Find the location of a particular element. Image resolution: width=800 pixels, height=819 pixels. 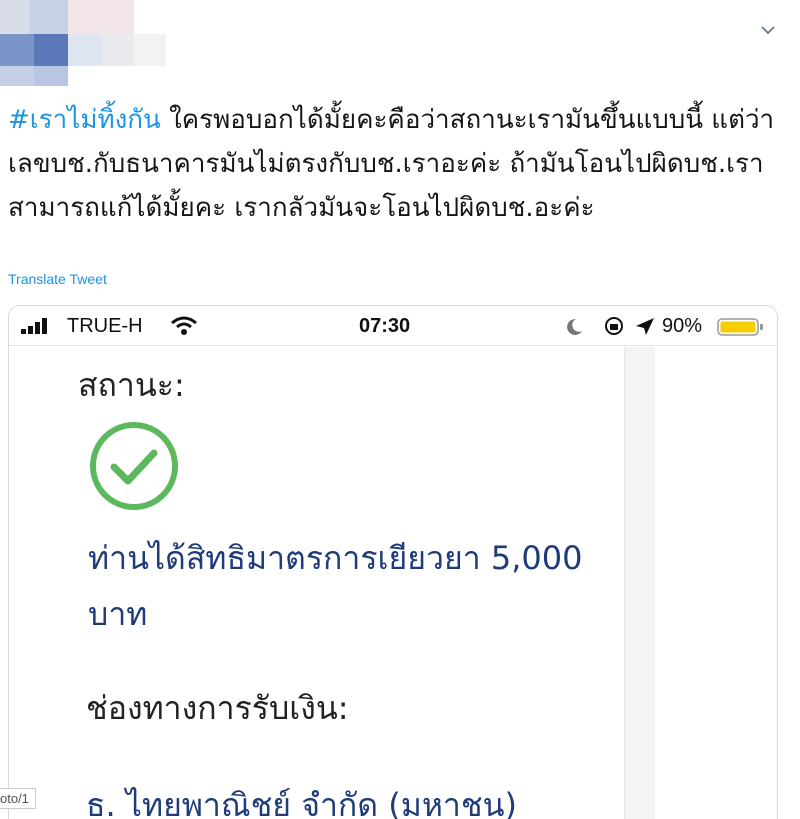

chevron-down-icon is located at coordinates (768, 30).